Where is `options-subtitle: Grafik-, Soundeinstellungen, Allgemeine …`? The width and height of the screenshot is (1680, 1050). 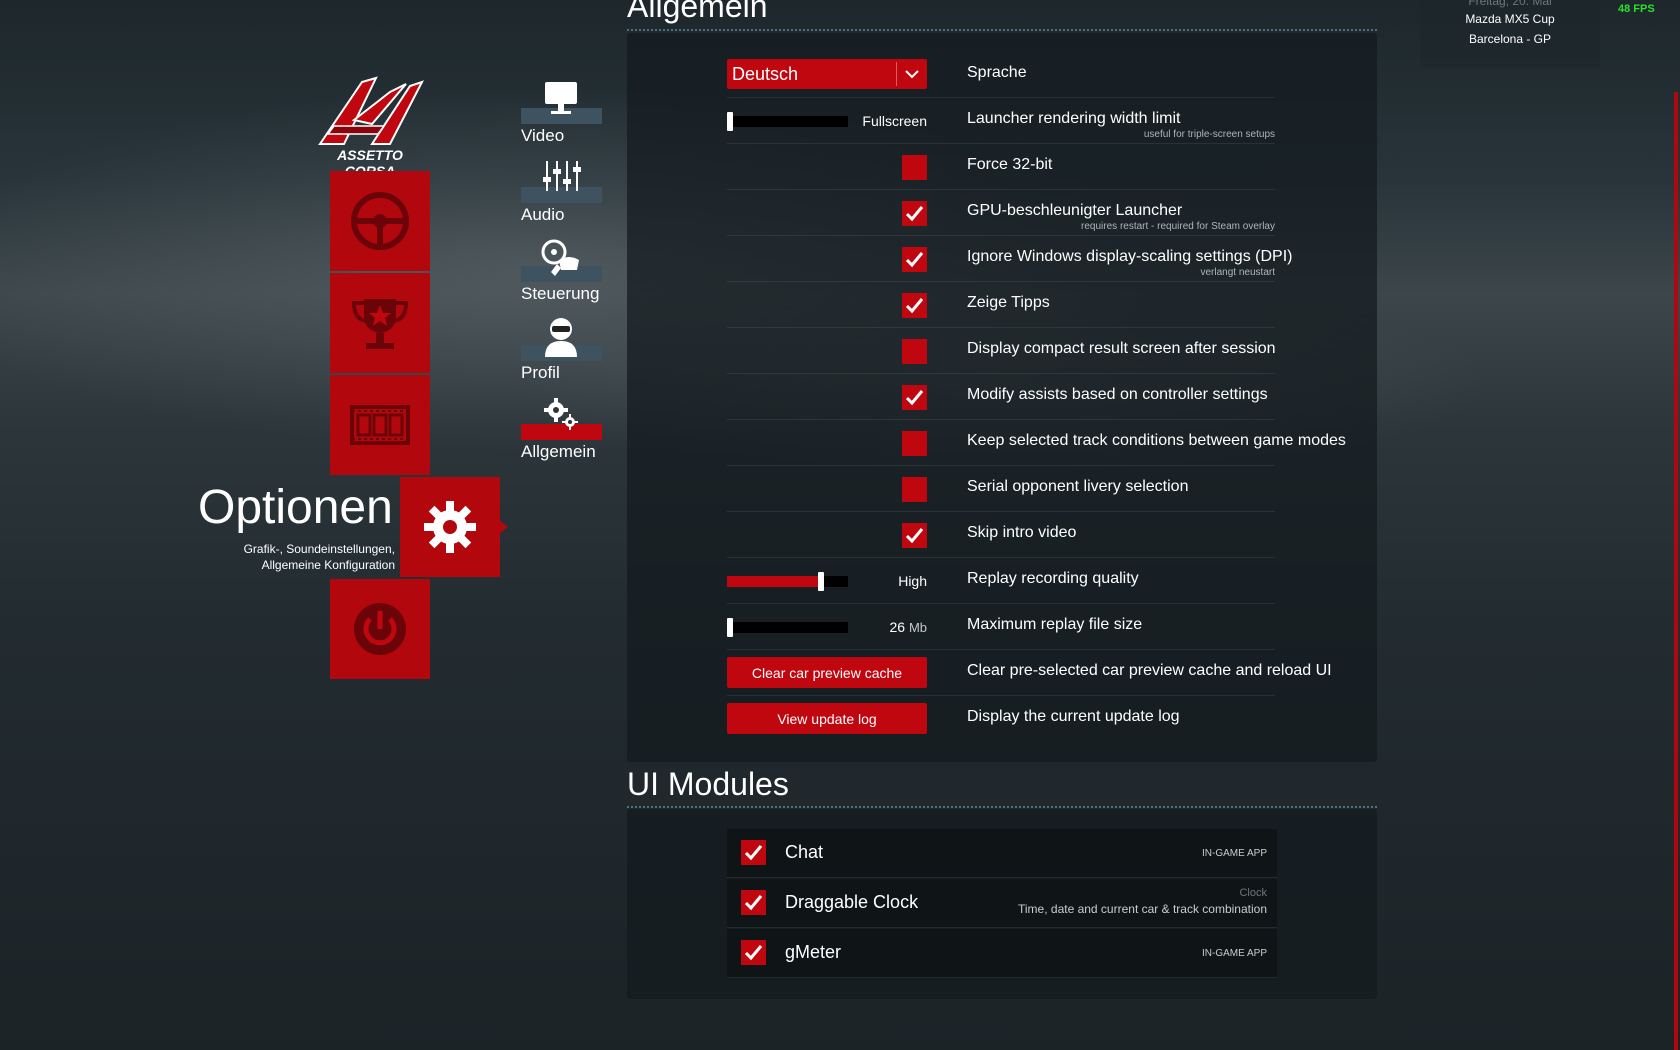 options-subtitle: Grafik-, Soundeinstellungen, Allgemeine … is located at coordinates (302, 557).